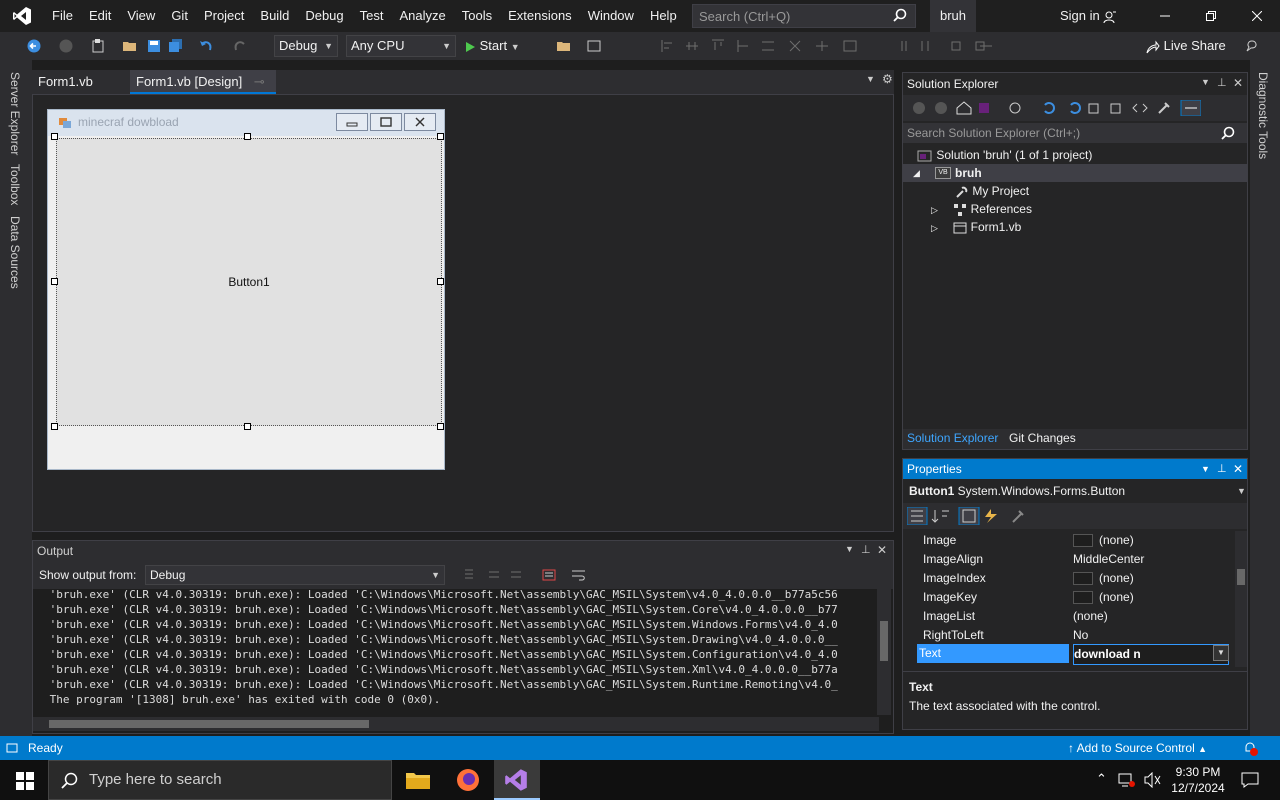 This screenshot has width=1280, height=800. What do you see at coordinates (240, 46) in the screenshot?
I see `redo-icon` at bounding box center [240, 46].